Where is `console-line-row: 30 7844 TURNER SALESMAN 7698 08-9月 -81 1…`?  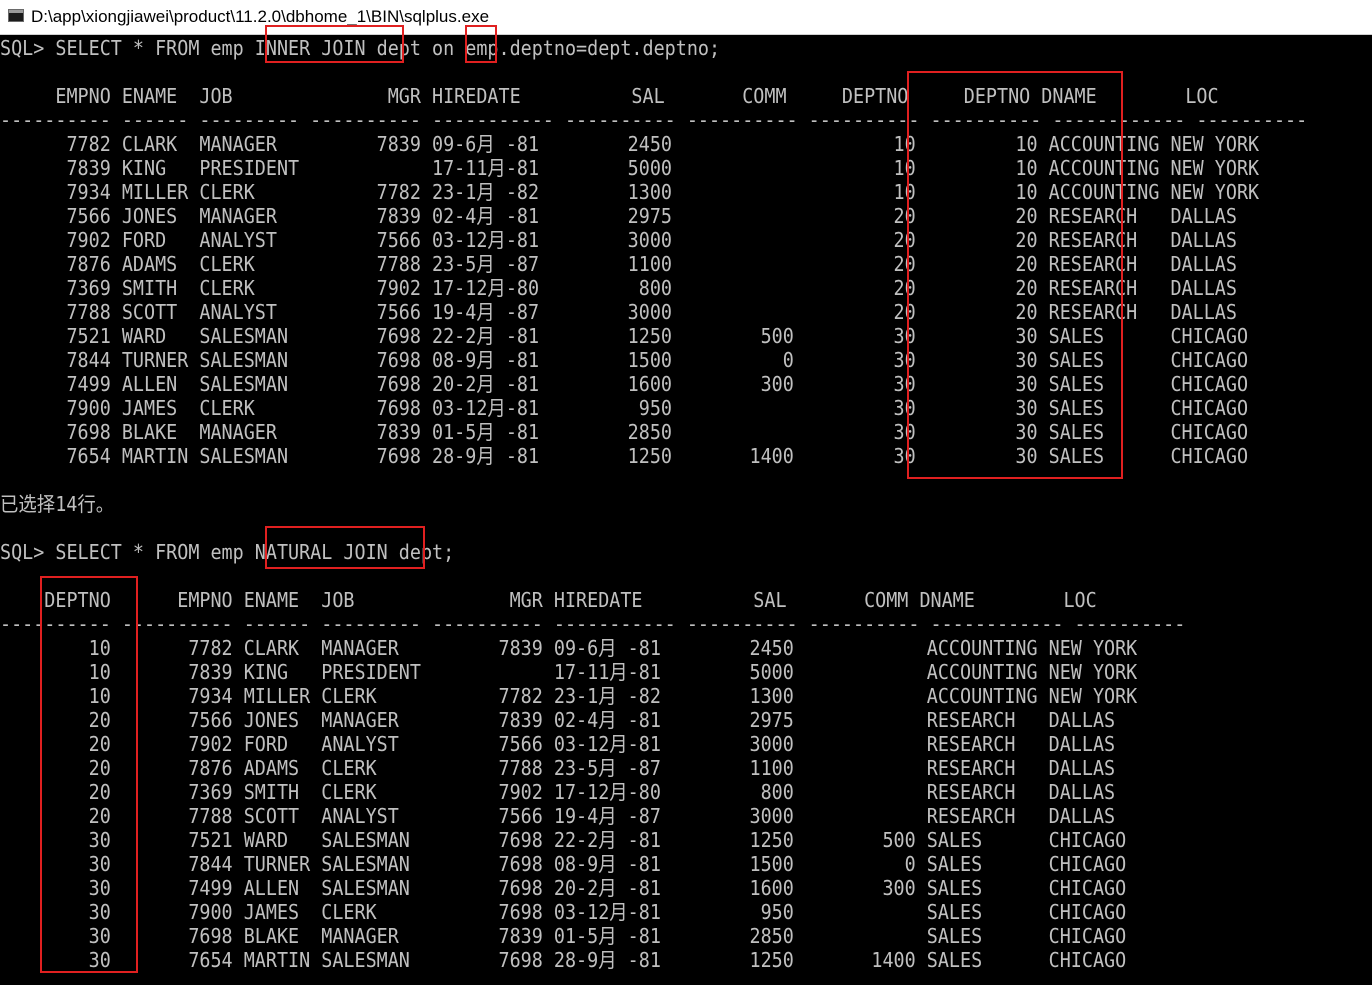 console-line-row: 30 7844 TURNER SALESMAN 7698 08-9月 -81 1… is located at coordinates (563, 864).